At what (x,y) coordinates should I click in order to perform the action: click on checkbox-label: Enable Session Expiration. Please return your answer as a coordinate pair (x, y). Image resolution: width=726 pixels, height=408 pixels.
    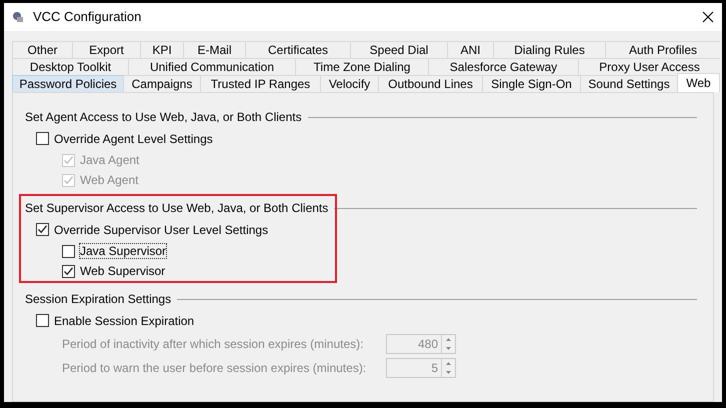
    Looking at the image, I should click on (124, 321).